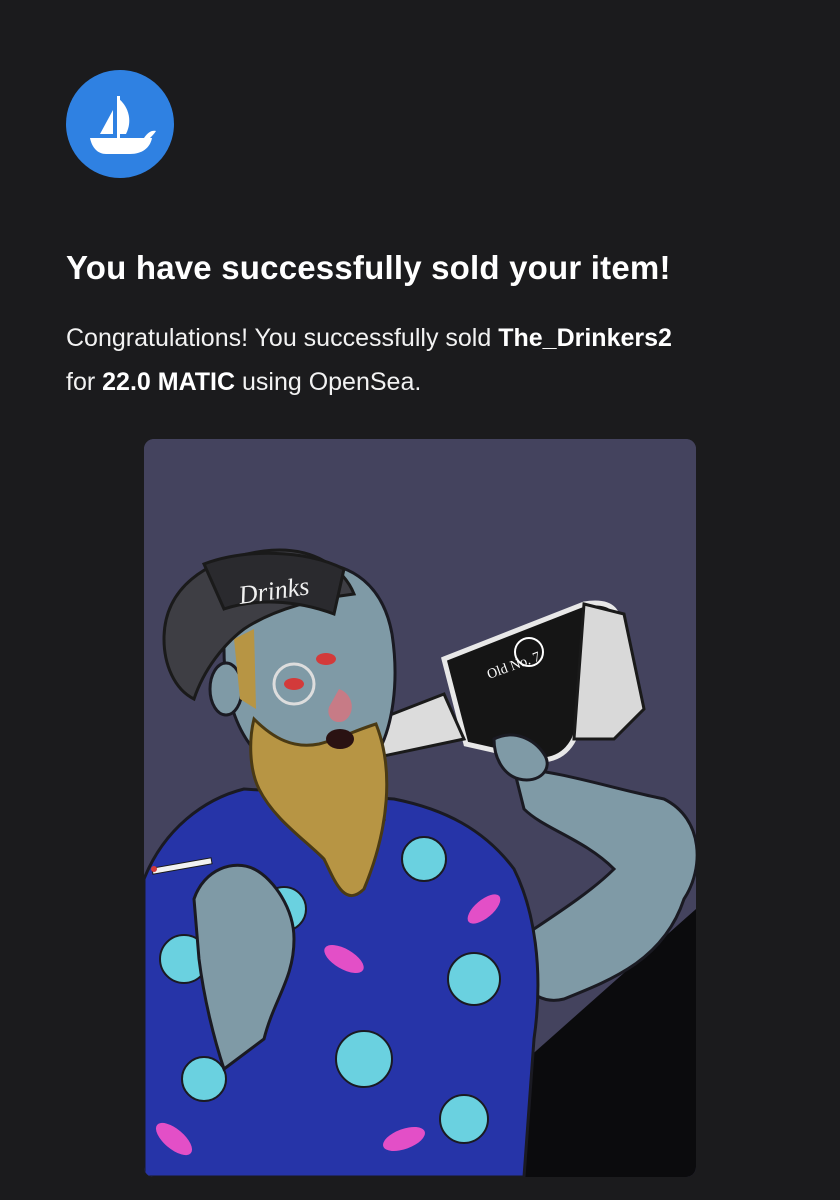 The image size is (840, 1200). Describe the element at coordinates (169, 382) in the screenshot. I see `sale-price: 22.0 MATIC` at that location.